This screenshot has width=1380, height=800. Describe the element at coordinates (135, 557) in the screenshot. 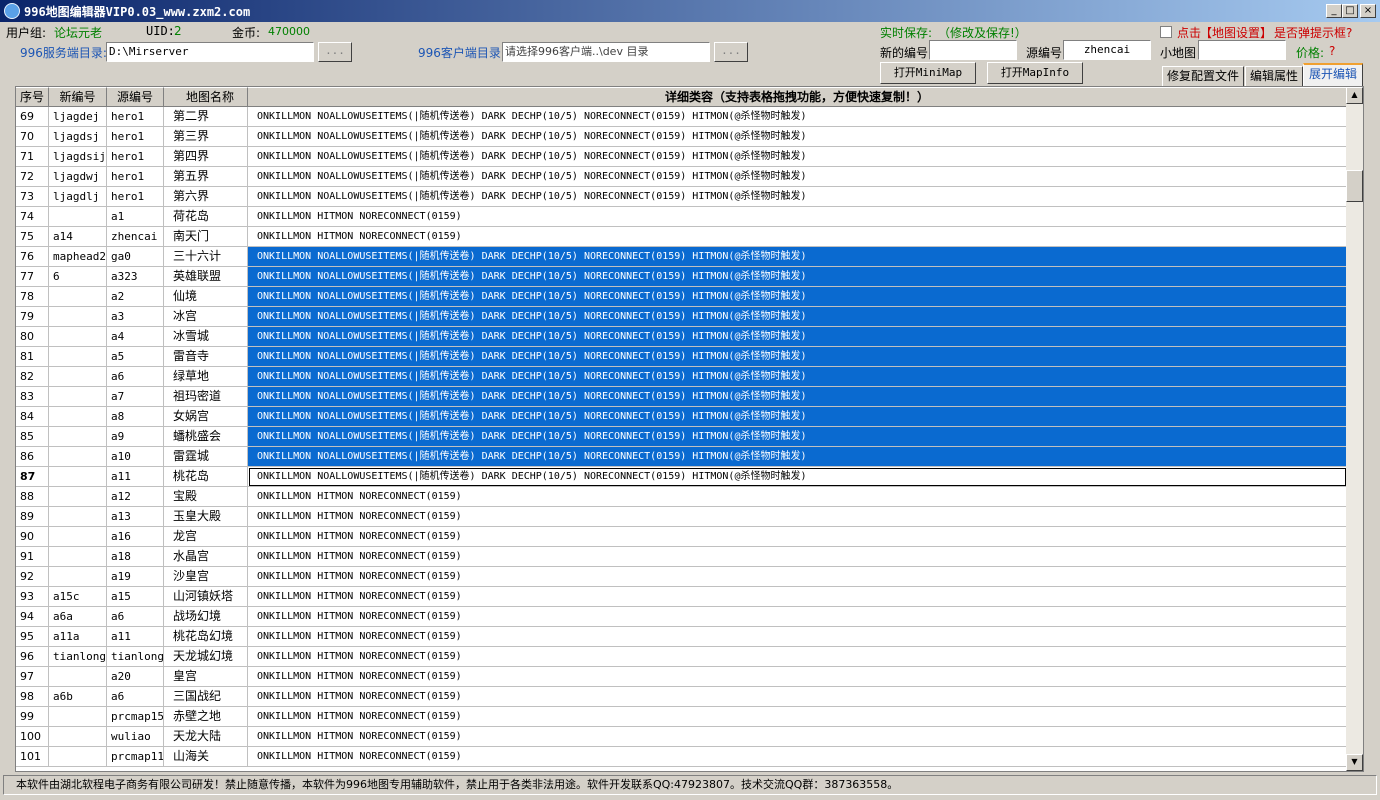

I see `source-id-cell: a18` at that location.